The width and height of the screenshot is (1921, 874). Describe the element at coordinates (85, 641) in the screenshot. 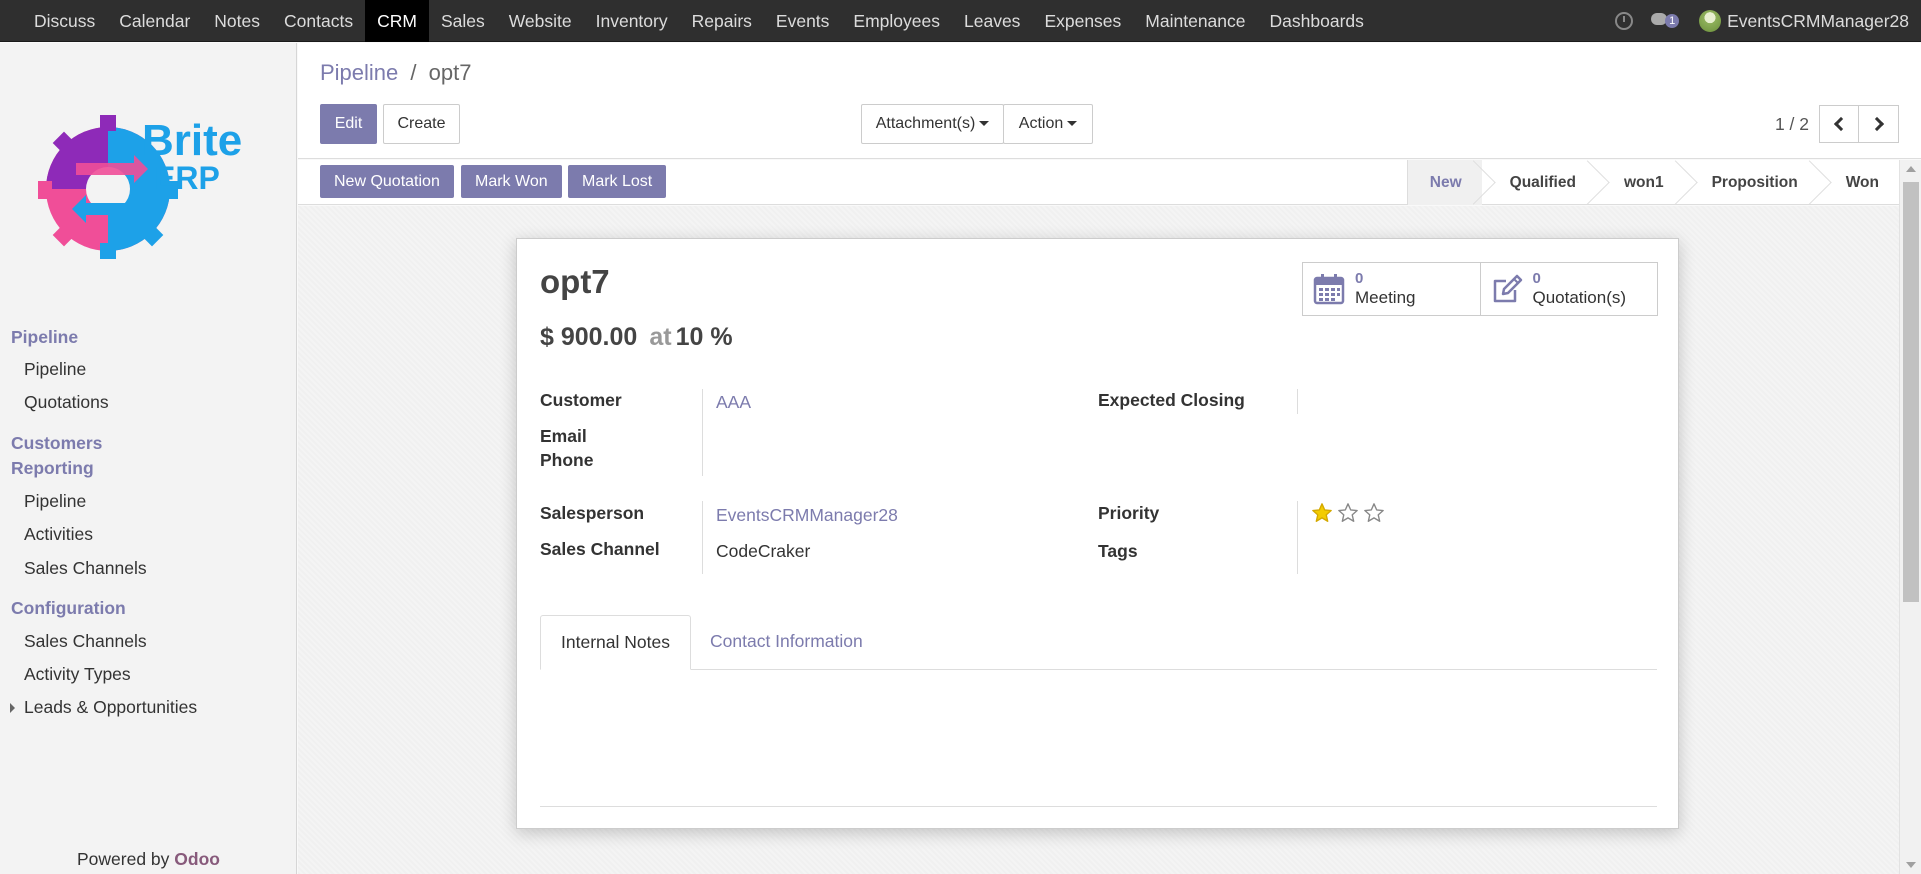

I see `sidebar-item-sales-channels: Sales Channels` at that location.